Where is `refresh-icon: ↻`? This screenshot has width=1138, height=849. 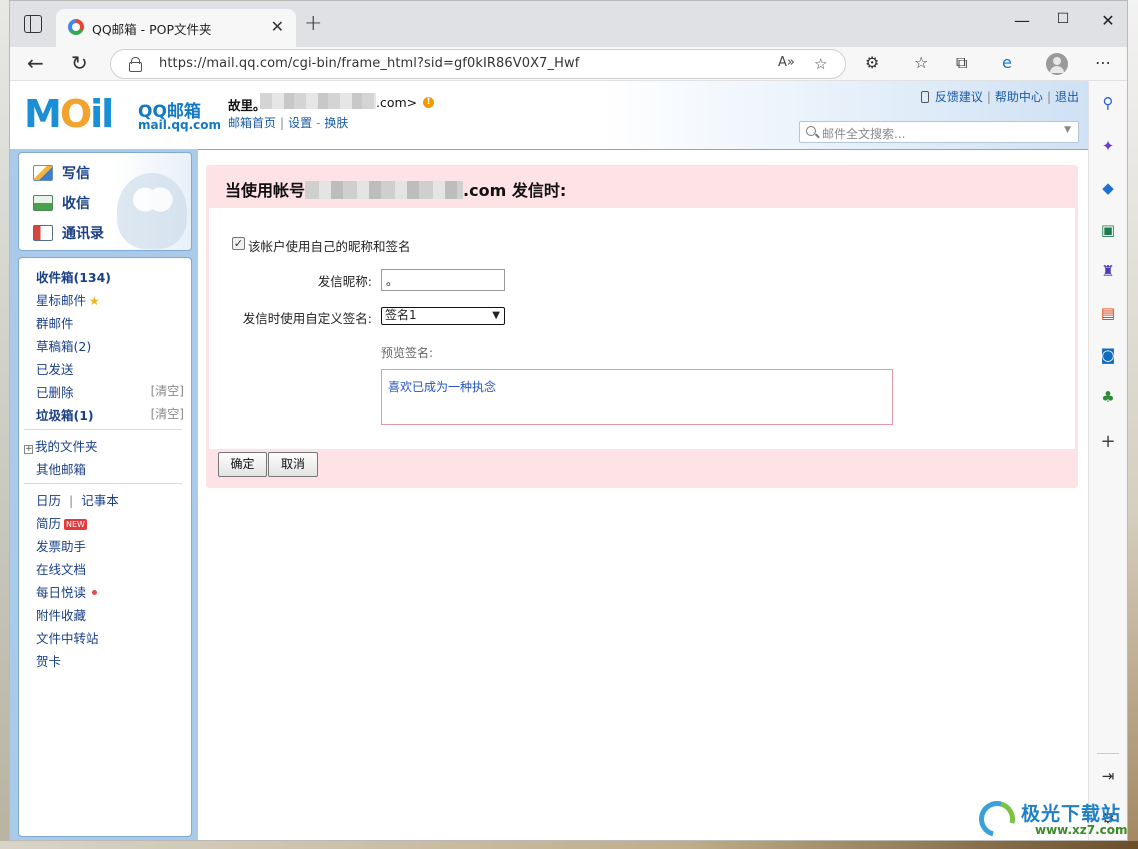
refresh-icon: ↻ is located at coordinates (79, 63).